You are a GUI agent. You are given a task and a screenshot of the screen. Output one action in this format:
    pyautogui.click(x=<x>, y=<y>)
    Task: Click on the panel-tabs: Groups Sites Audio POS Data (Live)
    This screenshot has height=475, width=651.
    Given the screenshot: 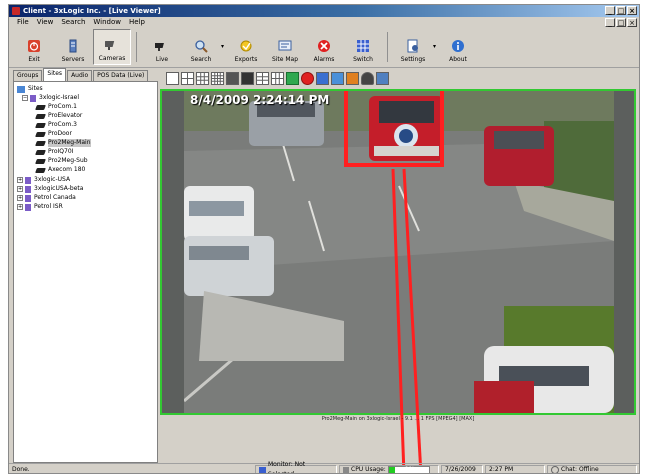 What is the action you would take?
    pyautogui.click(x=85, y=74)
    